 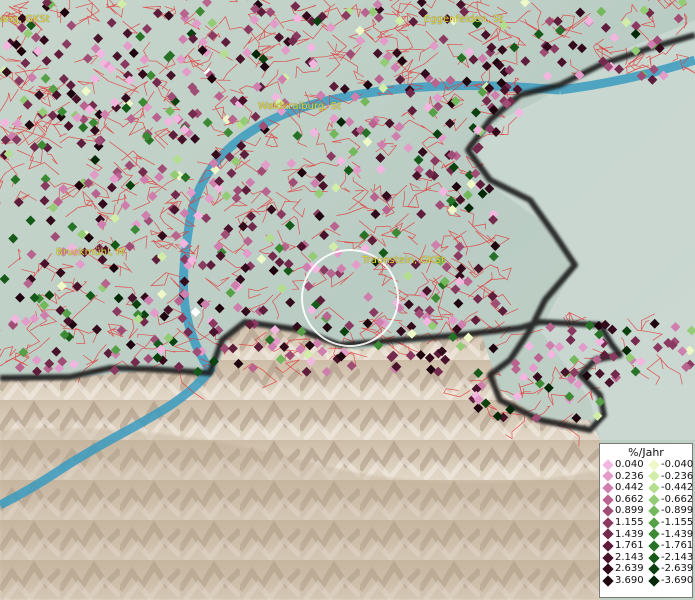 I want to click on legend-entry-positive: 0.662, so click(x=623, y=500).